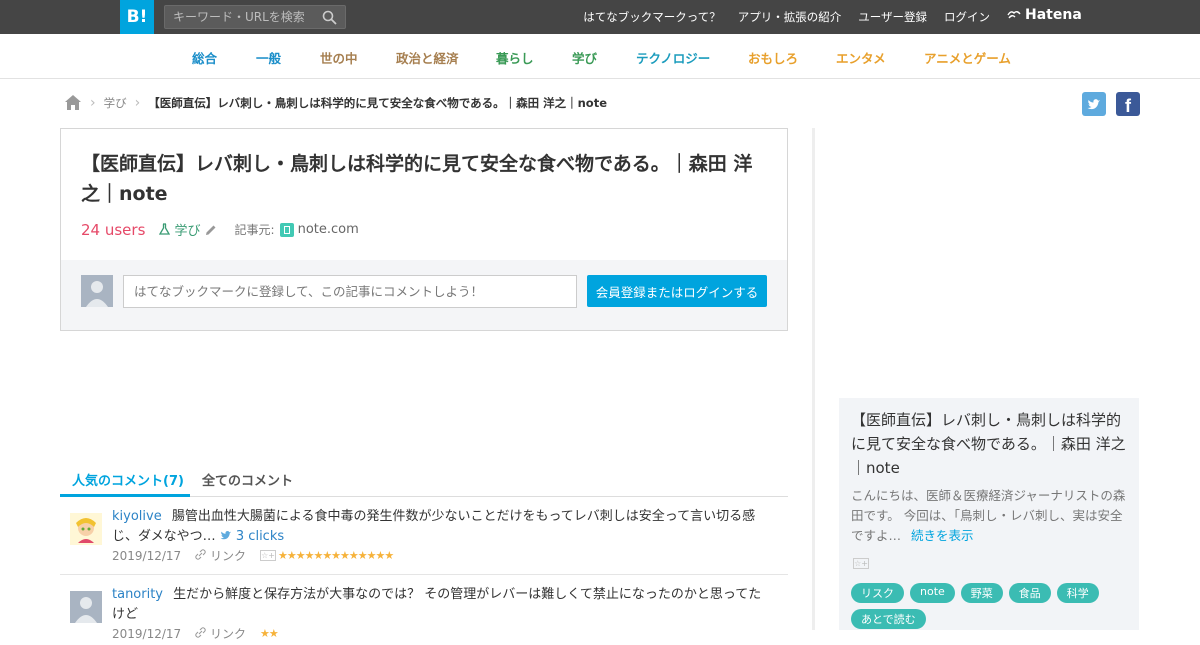 The height and width of the screenshot is (645, 1200). I want to click on flask-icon, so click(165, 229).